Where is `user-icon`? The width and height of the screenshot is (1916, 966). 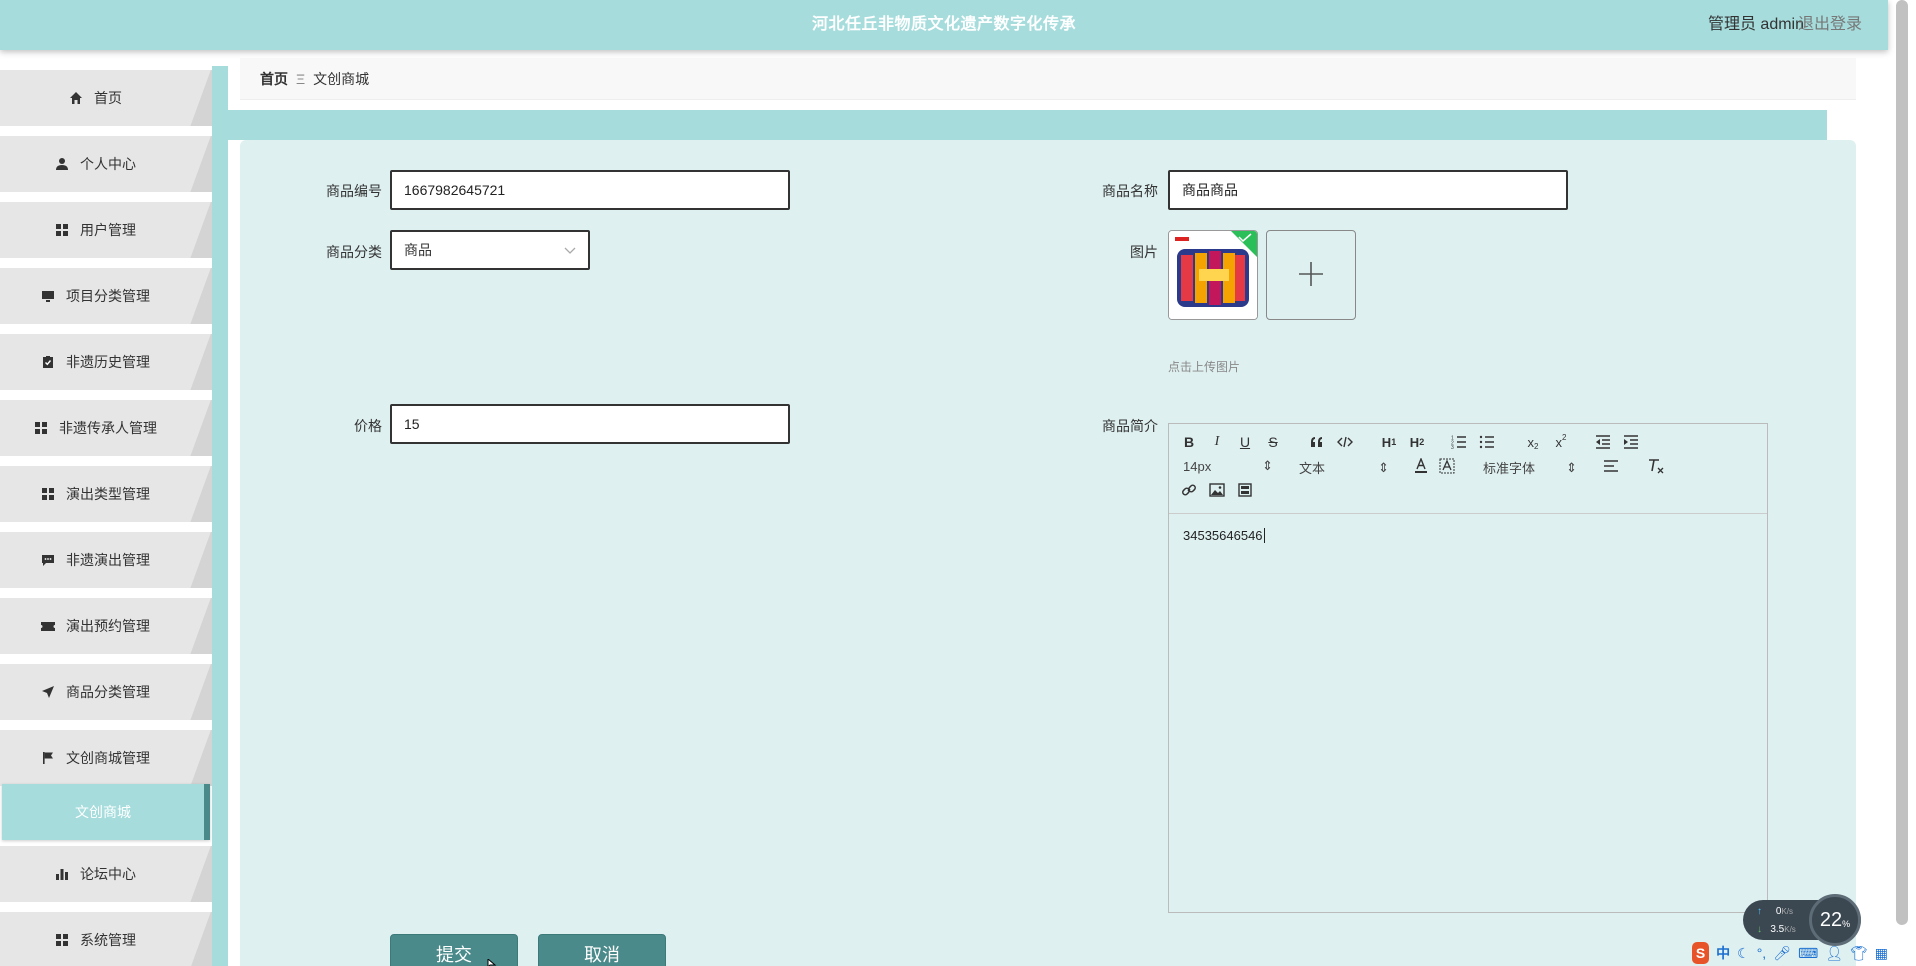
user-icon is located at coordinates (62, 164).